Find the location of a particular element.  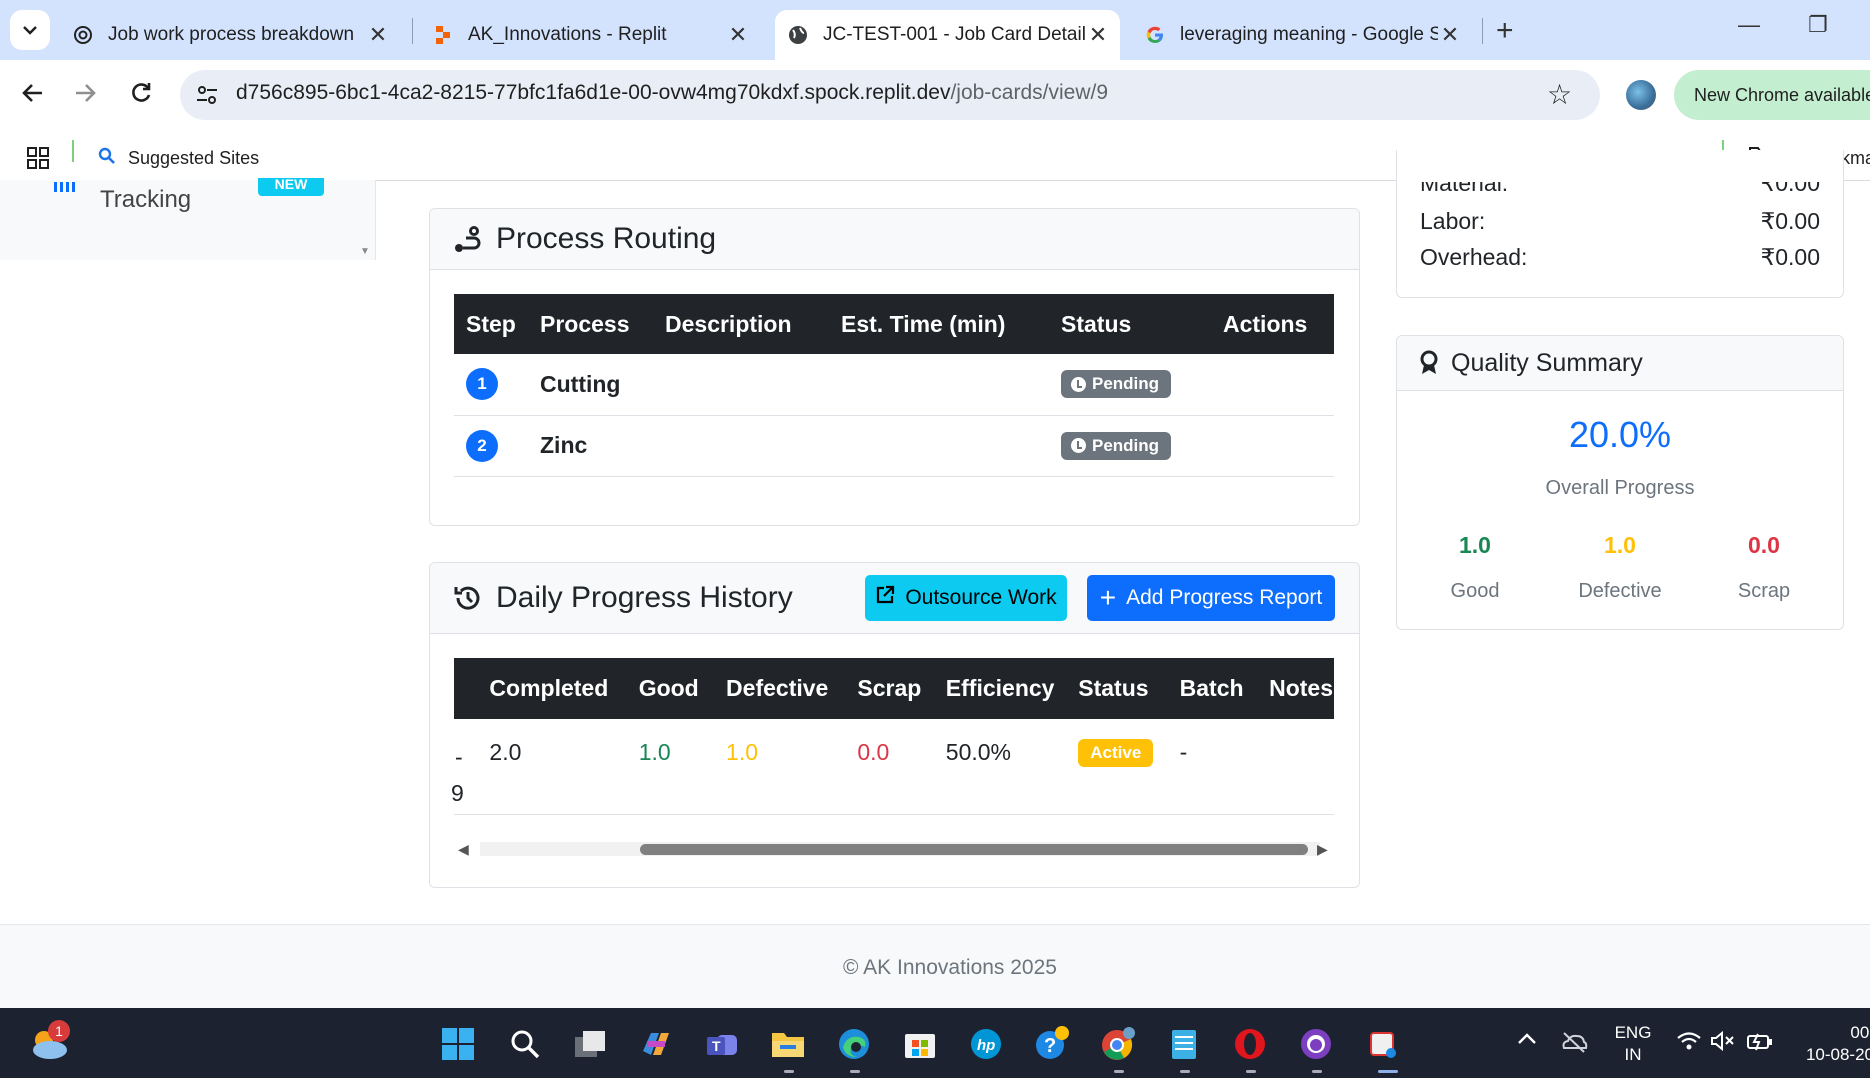

file-explorer-icon is located at coordinates (788, 1044).